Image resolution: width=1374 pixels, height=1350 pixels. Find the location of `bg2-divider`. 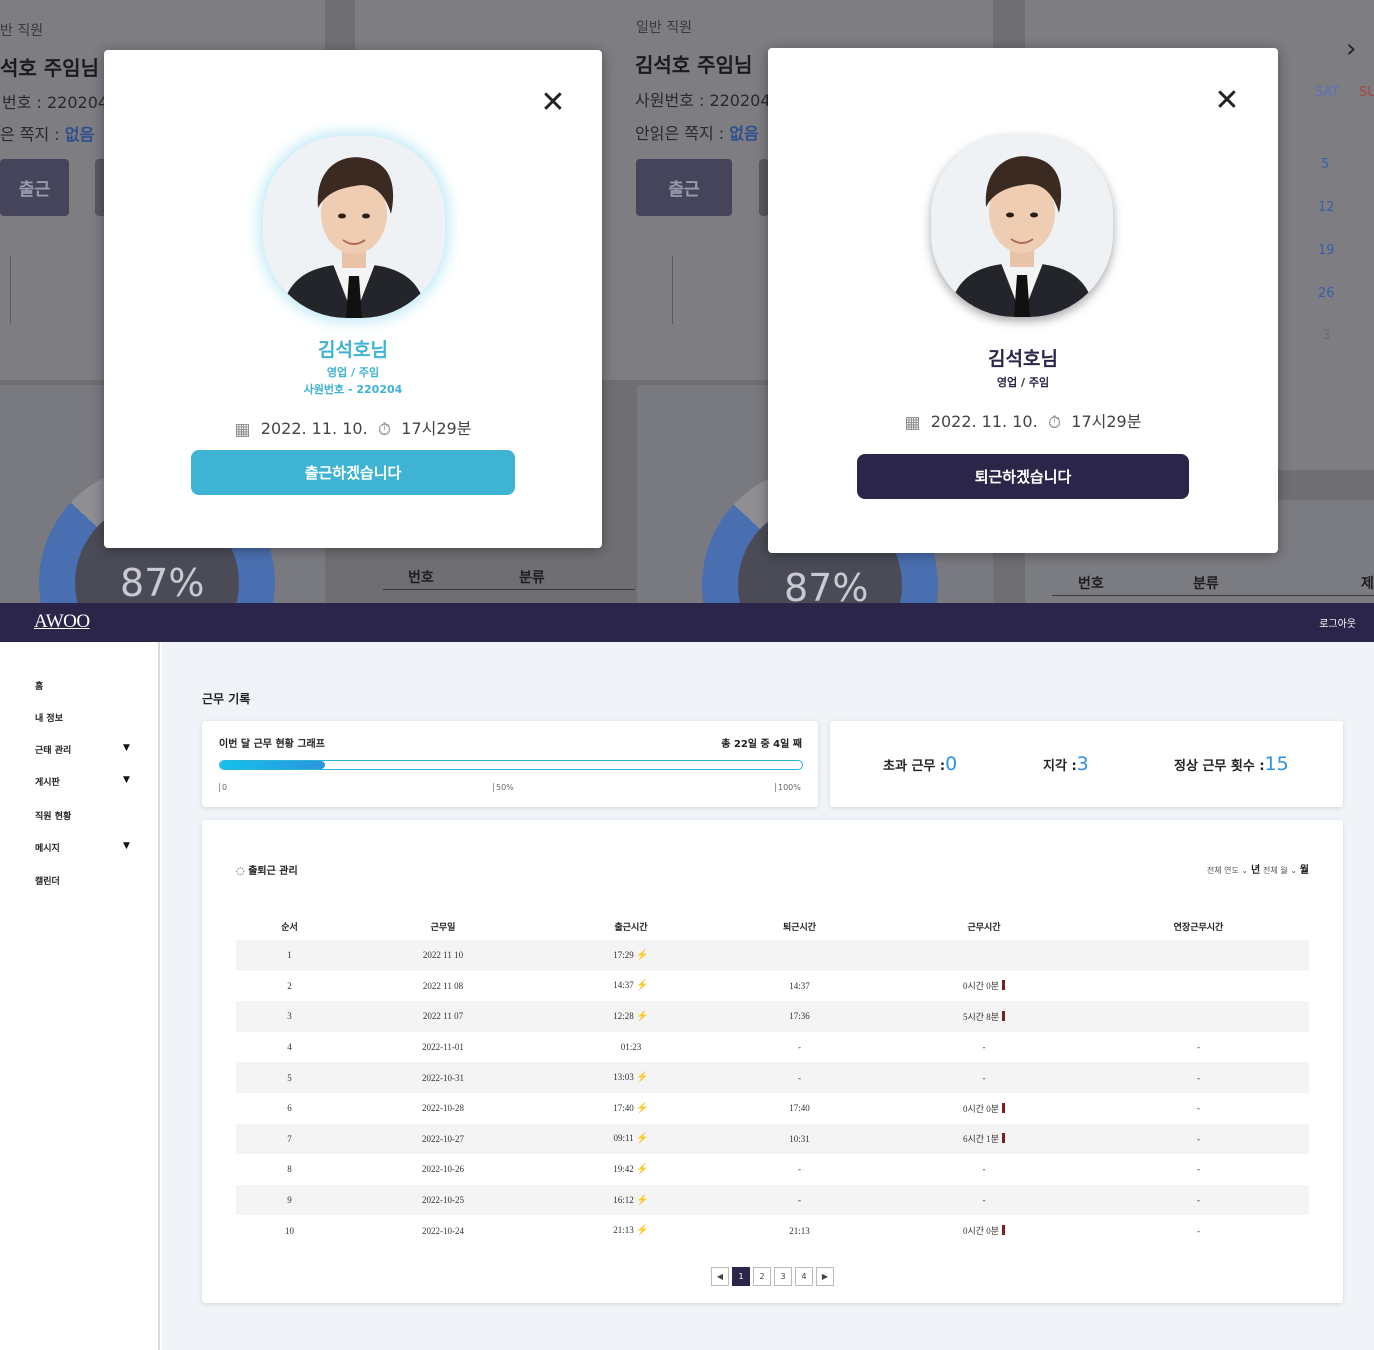

bg2-divider is located at coordinates (672, 290).